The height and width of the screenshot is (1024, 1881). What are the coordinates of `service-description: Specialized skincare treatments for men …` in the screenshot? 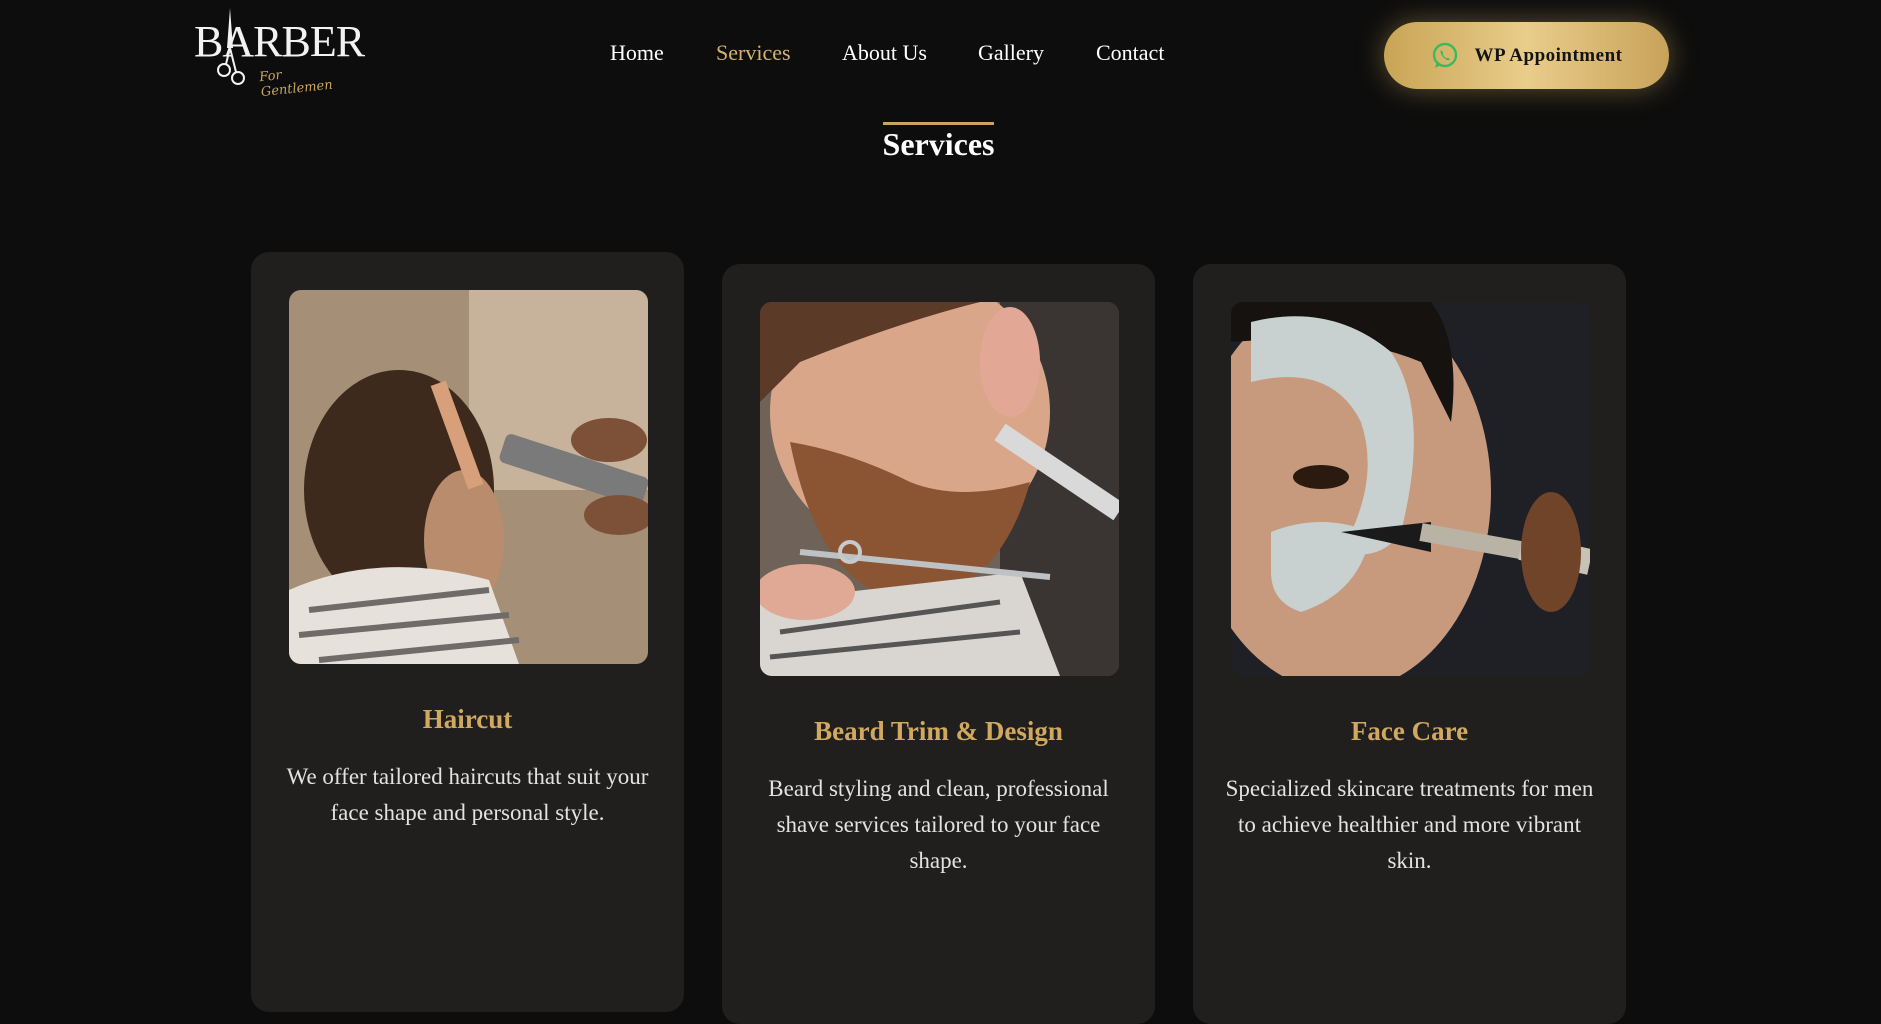 It's located at (1409, 824).